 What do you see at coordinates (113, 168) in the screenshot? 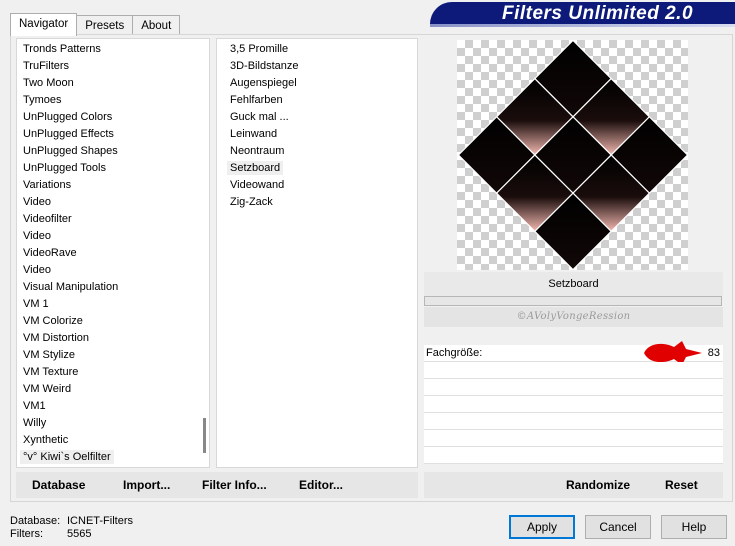
I see `category-item: UnPlugged Tools` at bounding box center [113, 168].